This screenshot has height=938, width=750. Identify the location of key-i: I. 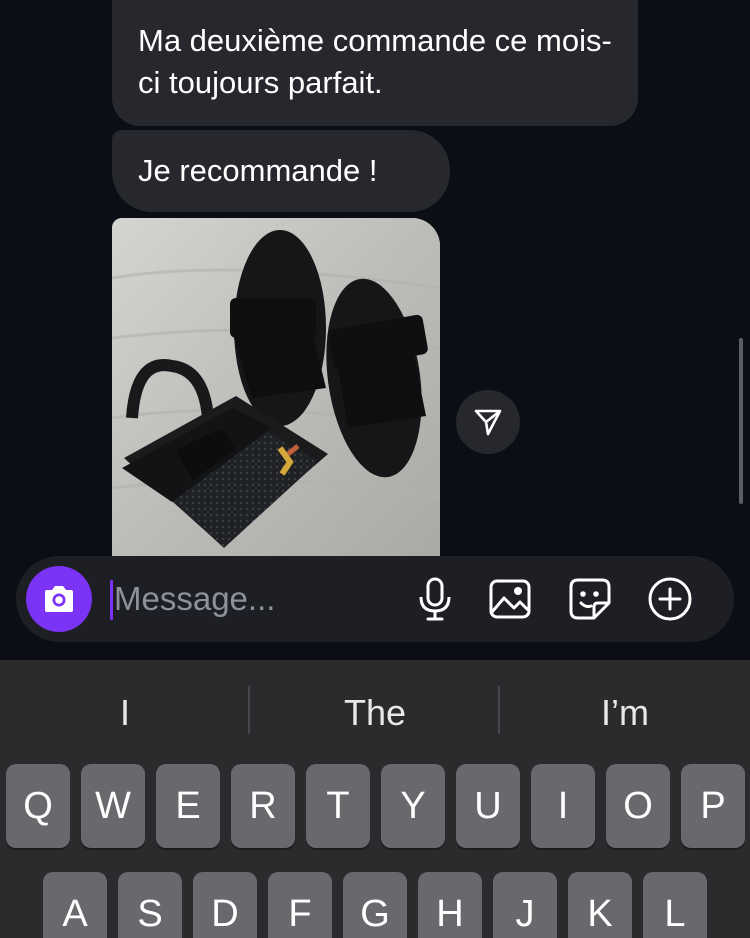
(563, 806).